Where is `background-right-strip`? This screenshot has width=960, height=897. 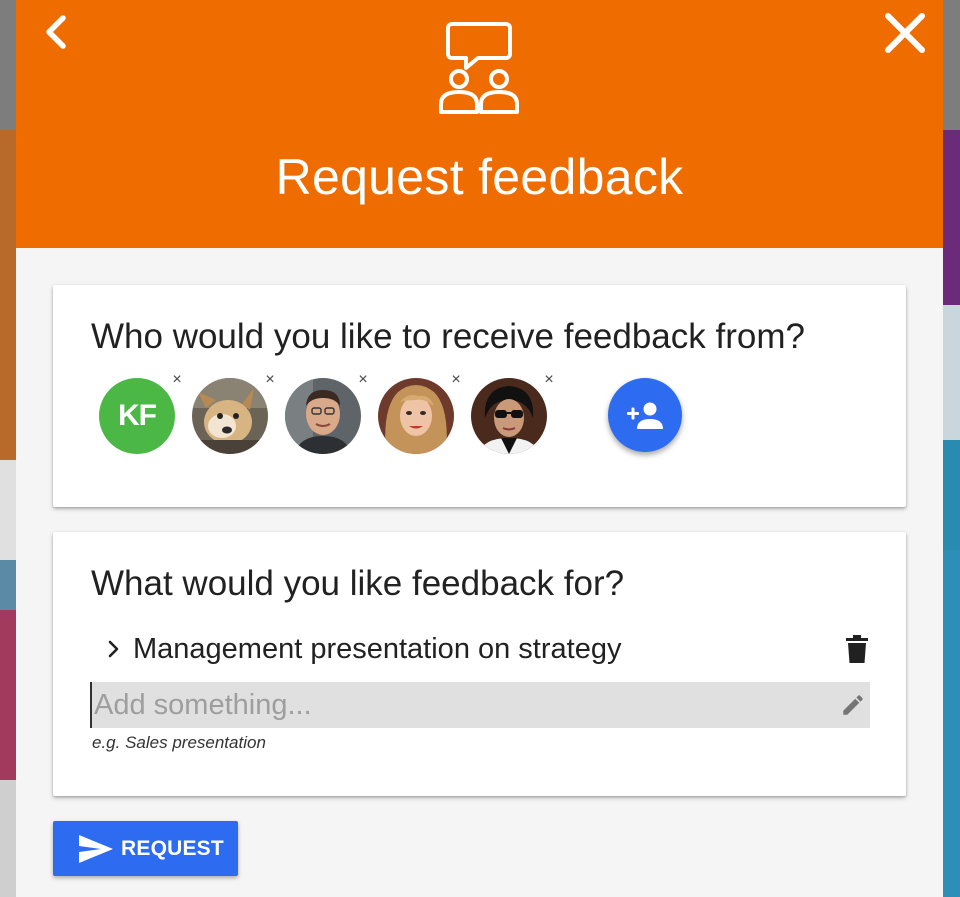
background-right-strip is located at coordinates (951, 448).